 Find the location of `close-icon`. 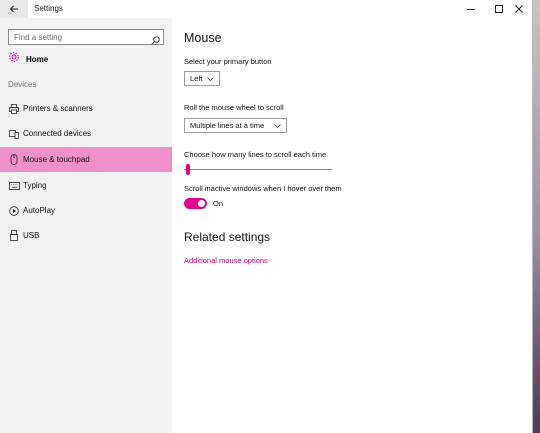

close-icon is located at coordinates (519, 9).